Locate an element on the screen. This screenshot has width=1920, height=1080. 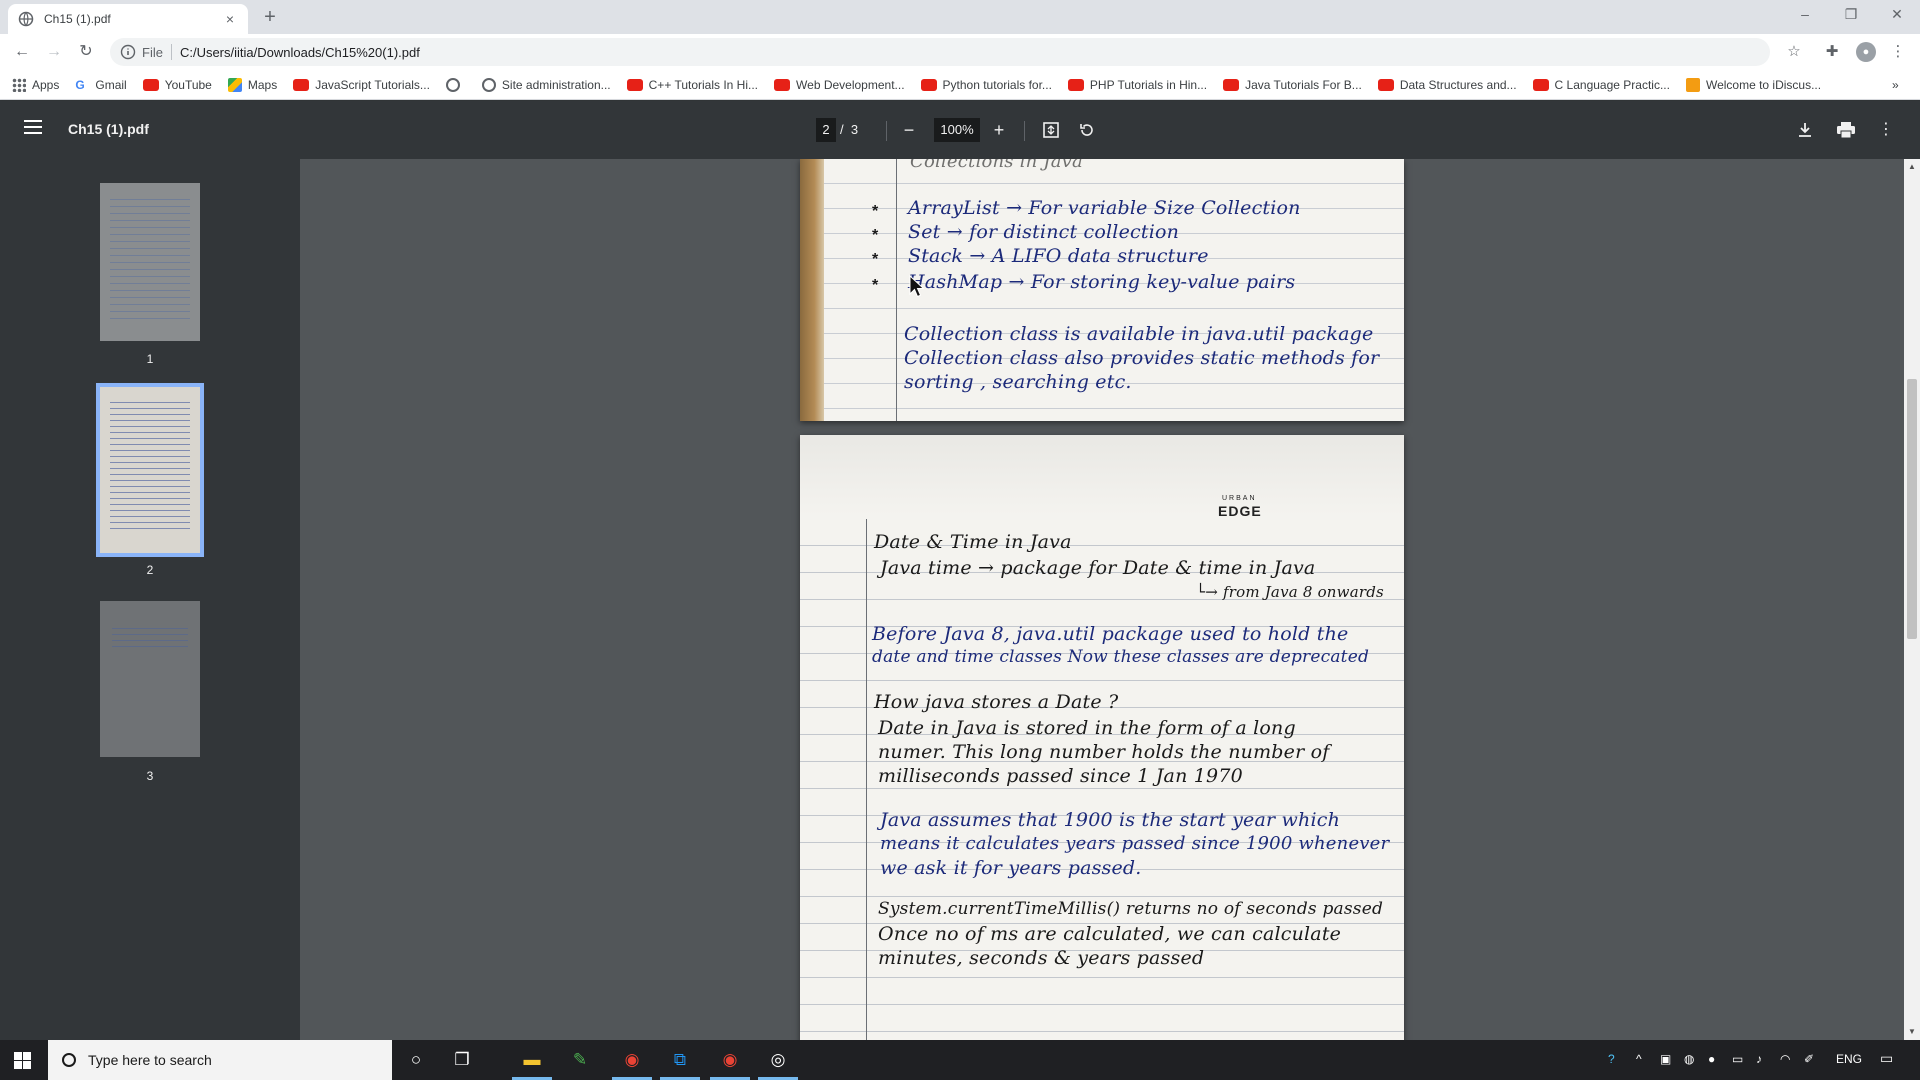
bookmarks-overflow-button: » is located at coordinates (1895, 85).